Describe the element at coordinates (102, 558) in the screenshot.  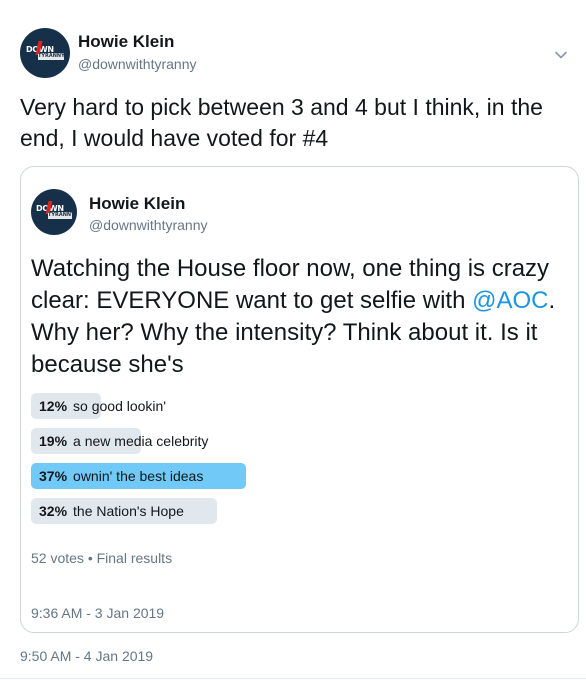
I see `poll-results-meta: 52 votes • Final results` at that location.